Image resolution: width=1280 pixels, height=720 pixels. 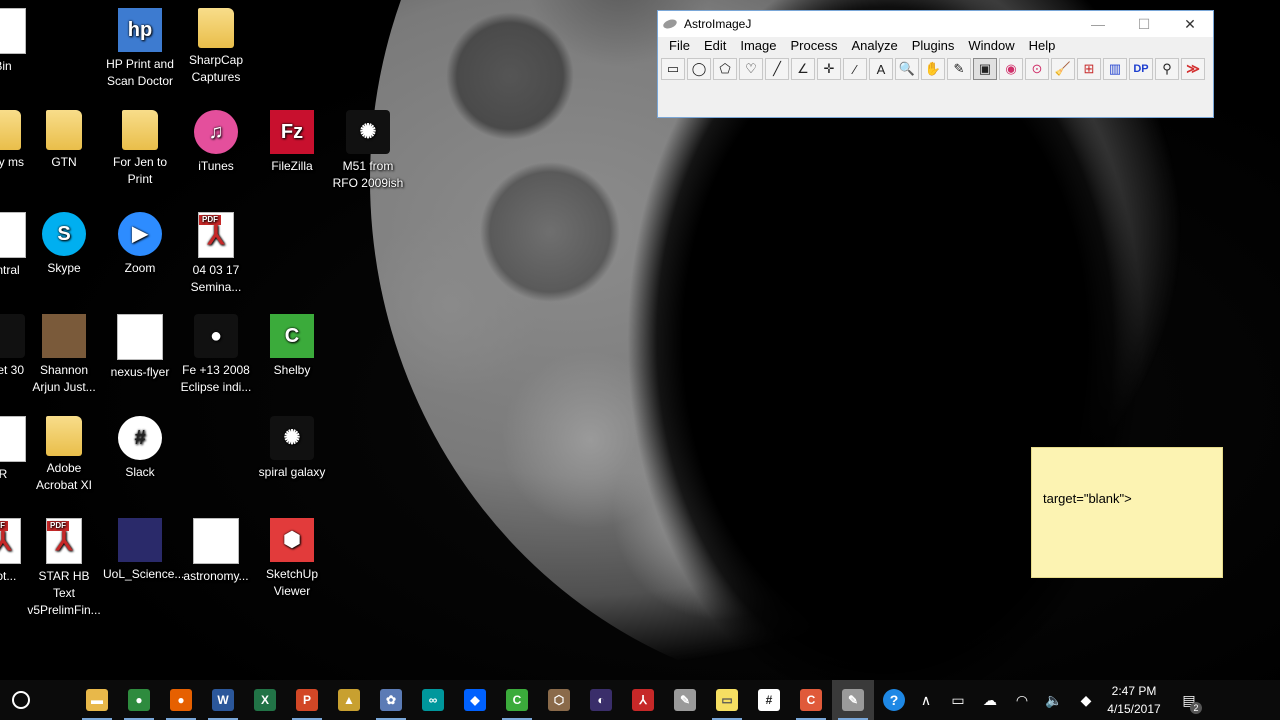 What do you see at coordinates (1144, 24) in the screenshot?
I see `maximize-button: ☐` at bounding box center [1144, 24].